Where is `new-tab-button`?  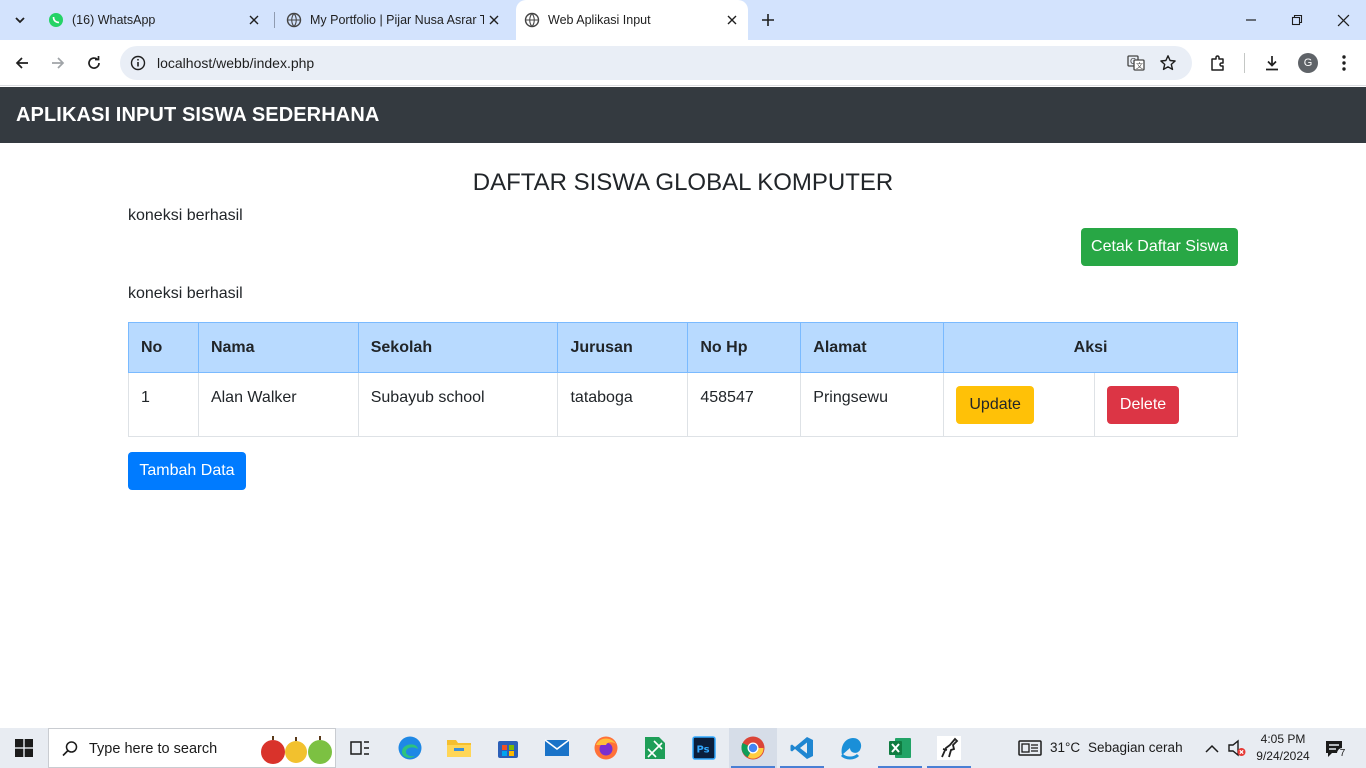
new-tab-button is located at coordinates (768, 20).